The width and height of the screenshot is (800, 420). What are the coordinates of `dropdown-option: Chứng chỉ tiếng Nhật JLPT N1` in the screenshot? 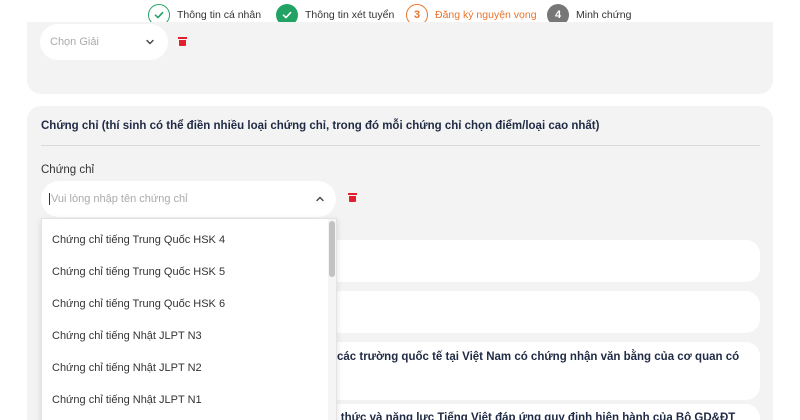 It's located at (127, 400).